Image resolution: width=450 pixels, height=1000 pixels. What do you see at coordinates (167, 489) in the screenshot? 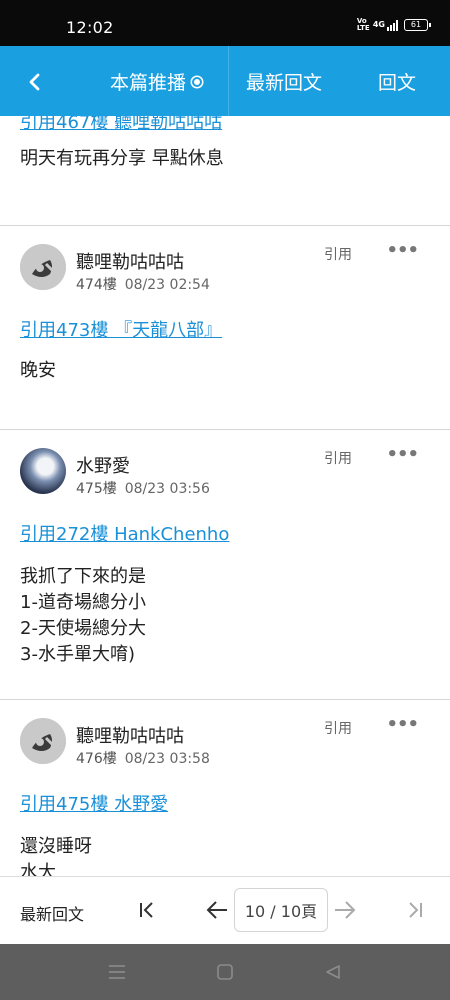
I see `post-time: 08/23 03:56` at bounding box center [167, 489].